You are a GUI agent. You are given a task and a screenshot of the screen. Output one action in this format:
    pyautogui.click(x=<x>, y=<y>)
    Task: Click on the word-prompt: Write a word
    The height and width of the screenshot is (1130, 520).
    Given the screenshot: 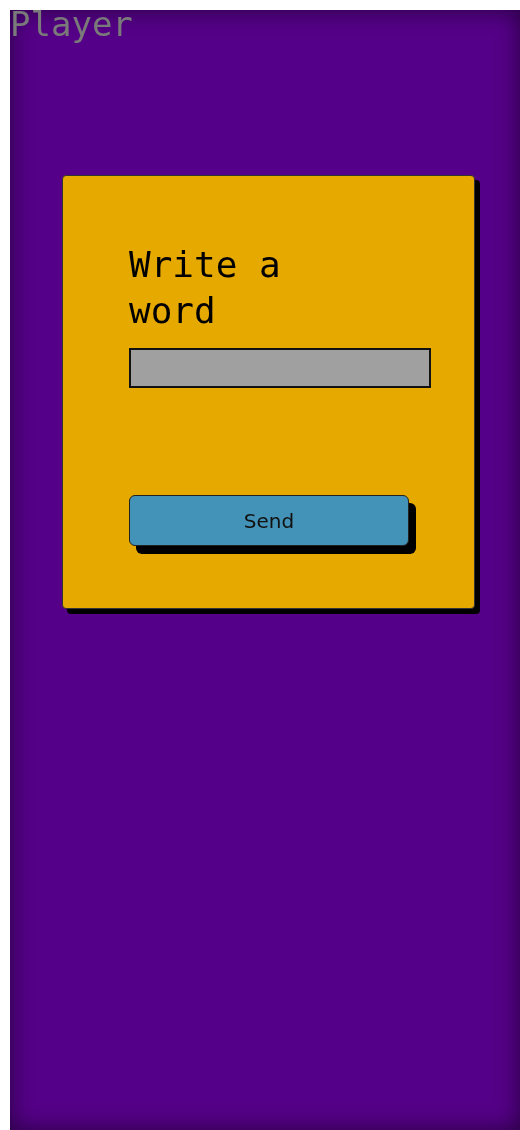 What is the action you would take?
    pyautogui.click(x=205, y=288)
    